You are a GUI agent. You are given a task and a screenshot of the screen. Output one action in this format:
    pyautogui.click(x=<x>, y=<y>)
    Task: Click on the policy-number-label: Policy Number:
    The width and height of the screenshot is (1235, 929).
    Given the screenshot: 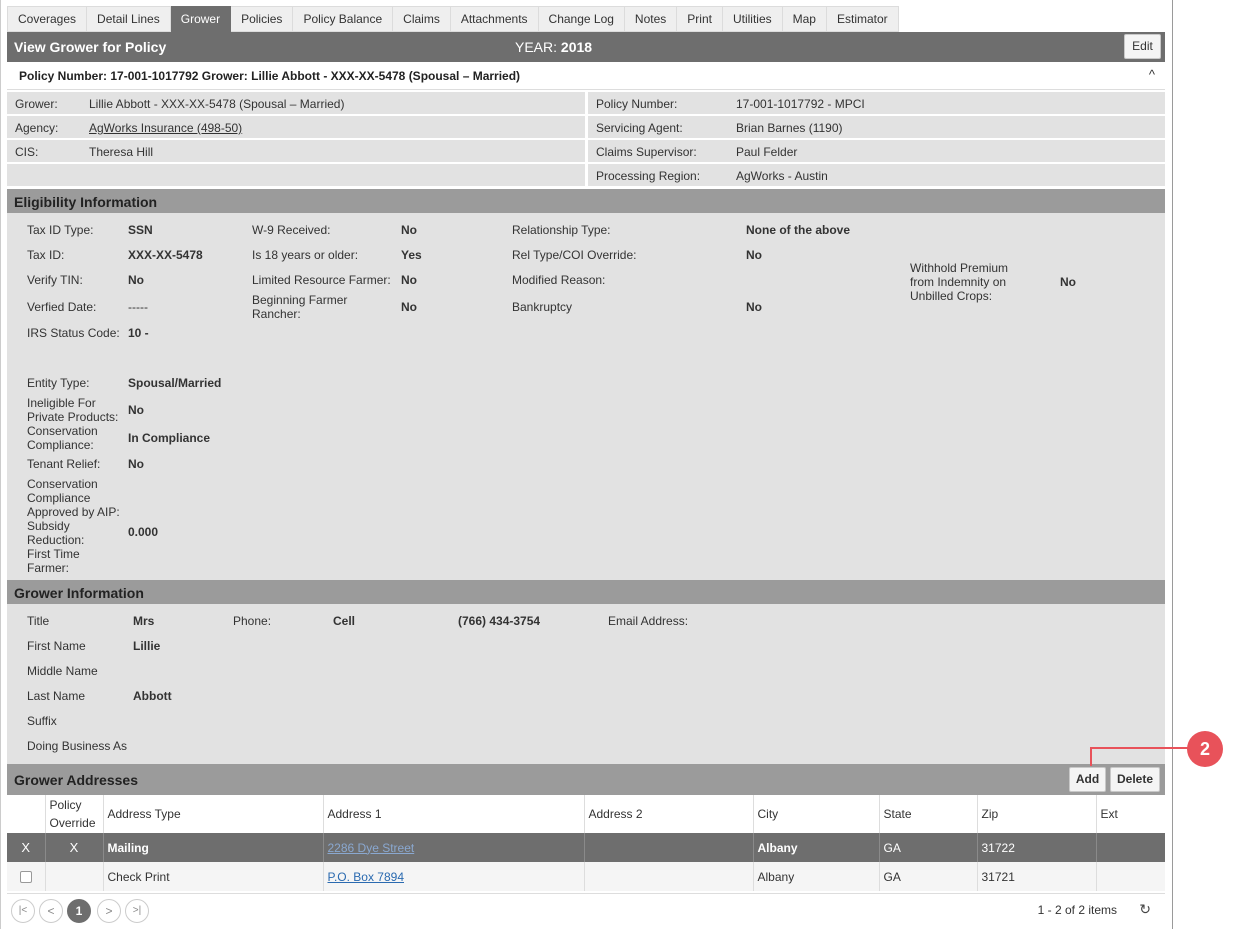 What is the action you would take?
    pyautogui.click(x=637, y=104)
    